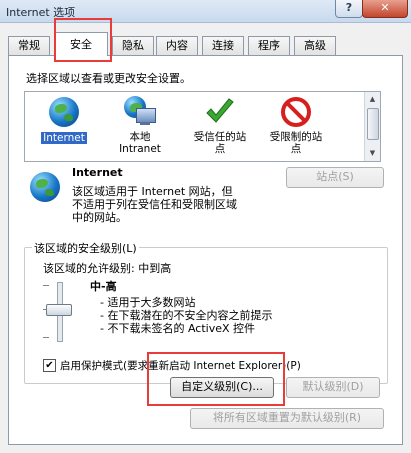  Describe the element at coordinates (140, 143) in the screenshot. I see `zone-label: 本地 Intranet` at that location.